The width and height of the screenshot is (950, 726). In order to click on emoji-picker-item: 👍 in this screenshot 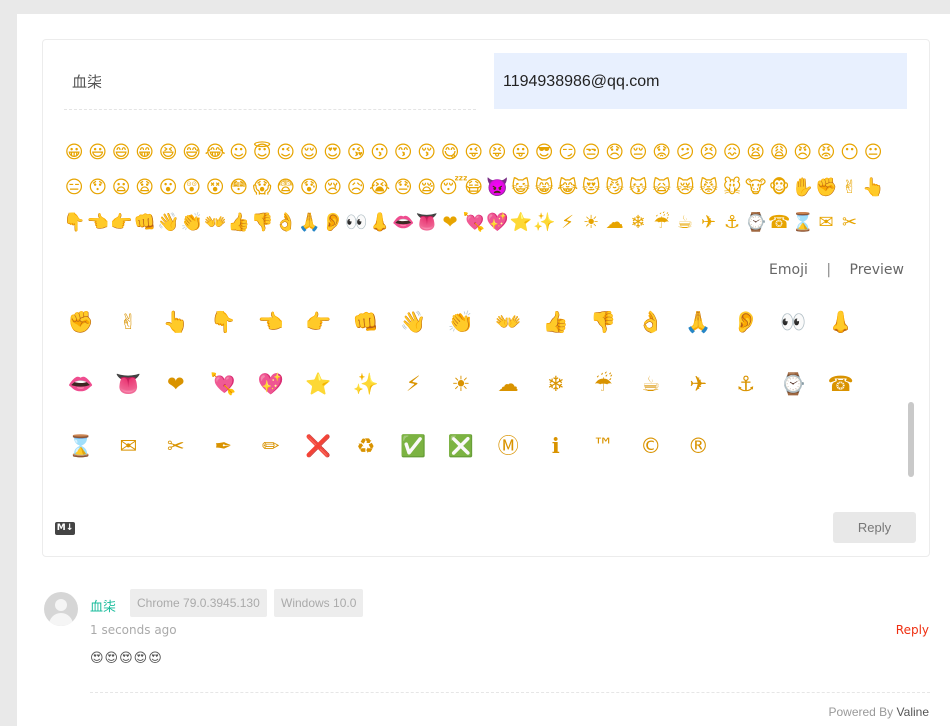, I will do `click(556, 322)`.